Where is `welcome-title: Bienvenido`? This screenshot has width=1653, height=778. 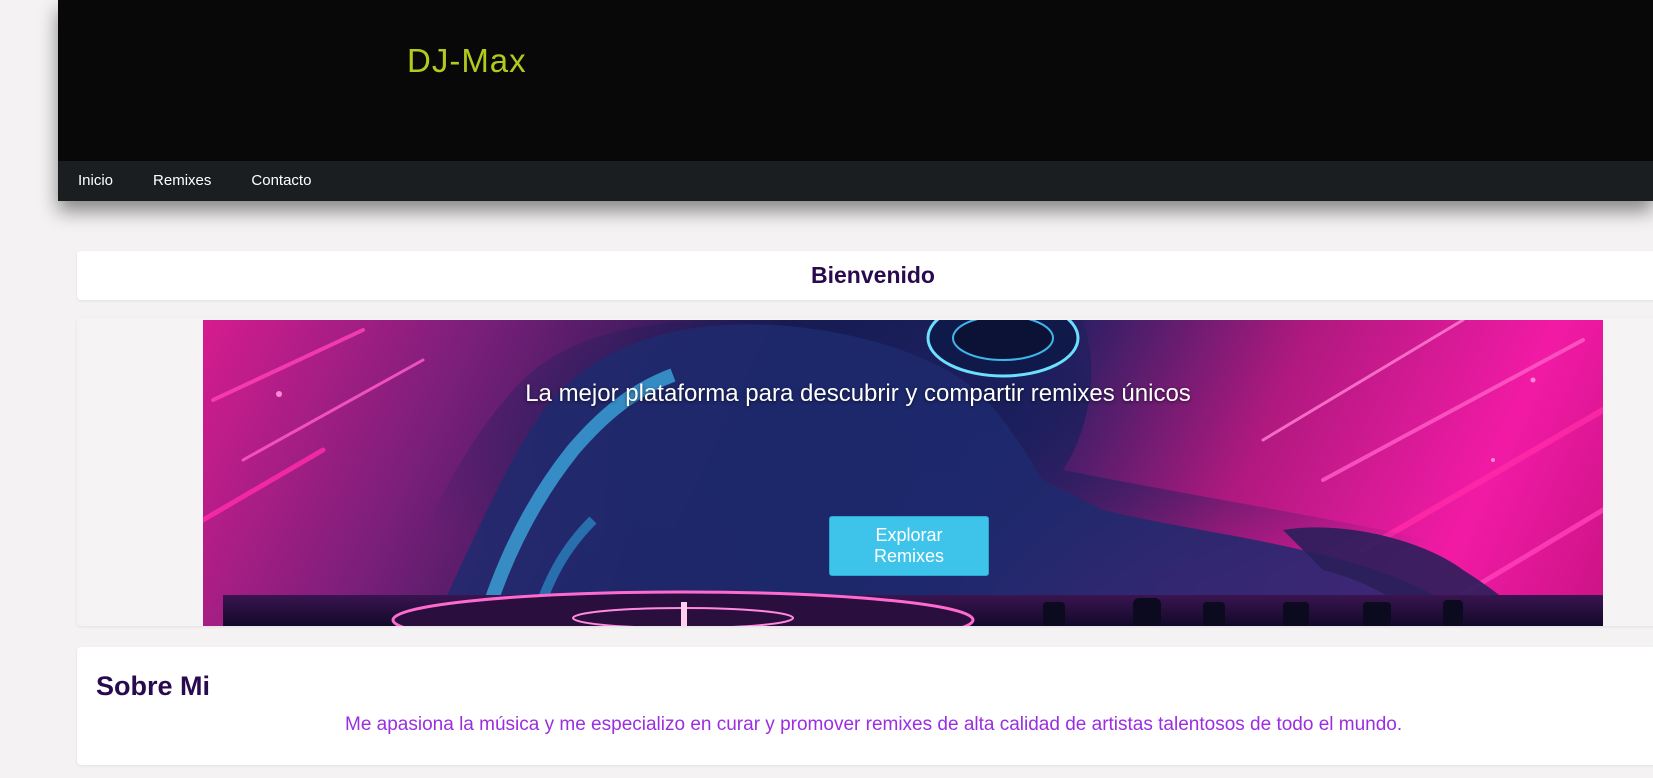 welcome-title: Bienvenido is located at coordinates (873, 275).